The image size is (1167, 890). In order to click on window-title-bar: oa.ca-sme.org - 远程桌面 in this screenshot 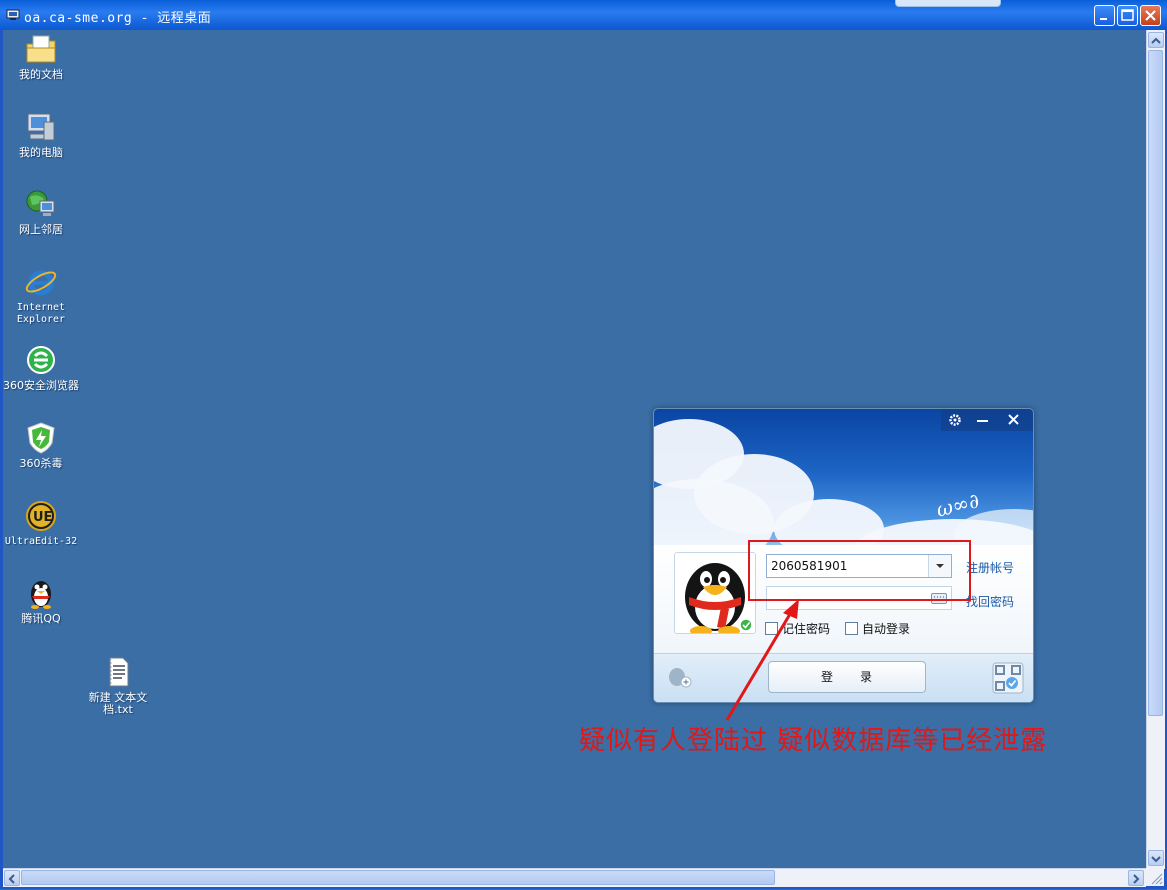, I will do `click(583, 15)`.